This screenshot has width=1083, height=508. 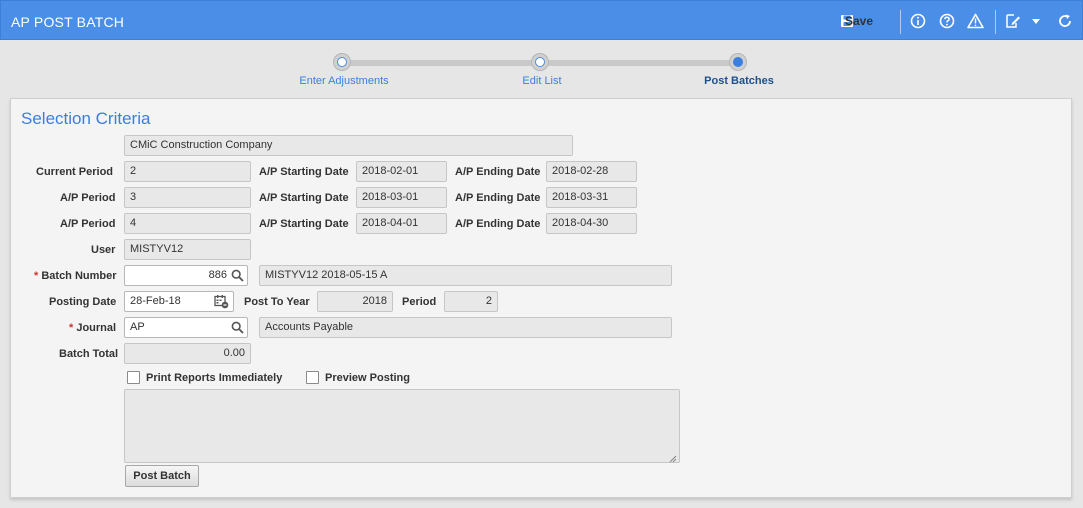 I want to click on ap-starting-date-field: 2018-04-01, so click(x=401, y=223).